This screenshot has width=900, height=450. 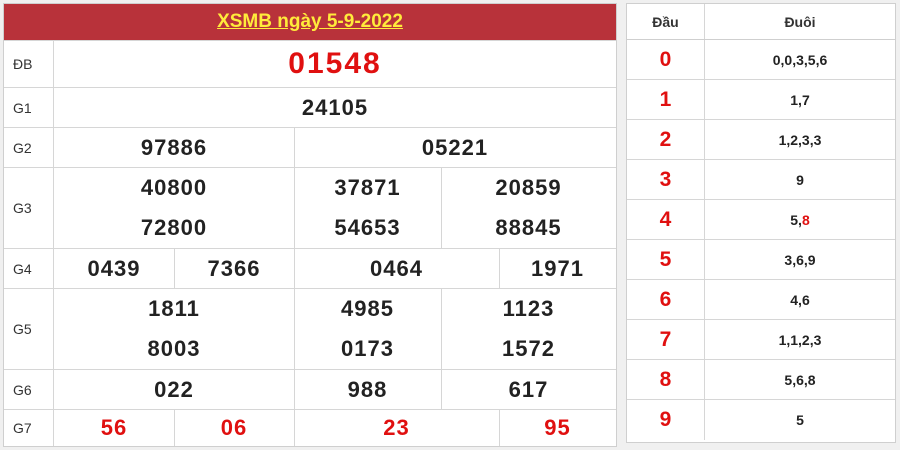 What do you see at coordinates (666, 179) in the screenshot?
I see `loto-head: 3` at bounding box center [666, 179].